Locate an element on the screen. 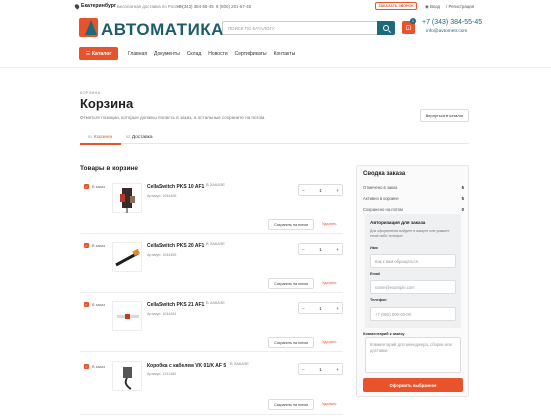  product-article: Артикул: 1044455 is located at coordinates (161, 255).